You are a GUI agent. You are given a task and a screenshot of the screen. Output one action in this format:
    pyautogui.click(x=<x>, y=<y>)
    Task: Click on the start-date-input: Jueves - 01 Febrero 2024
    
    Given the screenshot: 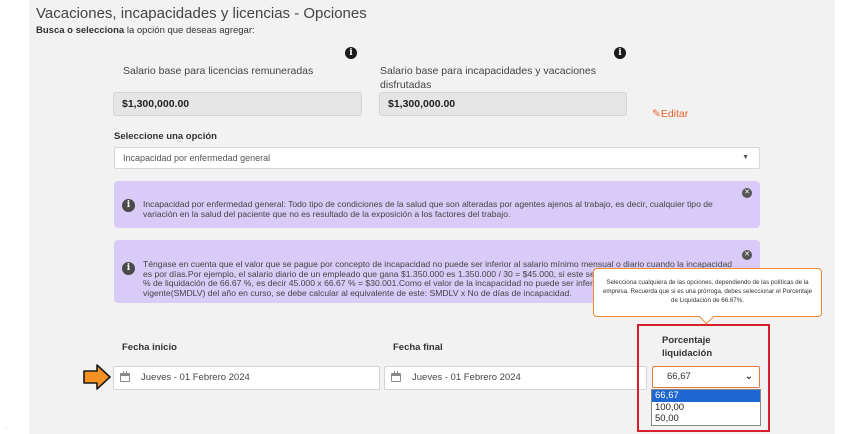 What is the action you would take?
    pyautogui.click(x=246, y=378)
    